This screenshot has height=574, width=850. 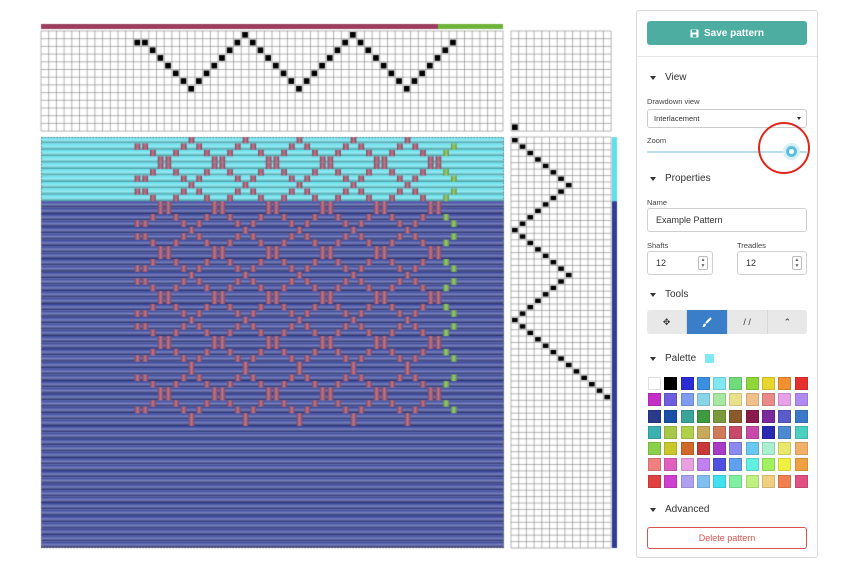 I want to click on line-icon: / /, so click(x=747, y=322).